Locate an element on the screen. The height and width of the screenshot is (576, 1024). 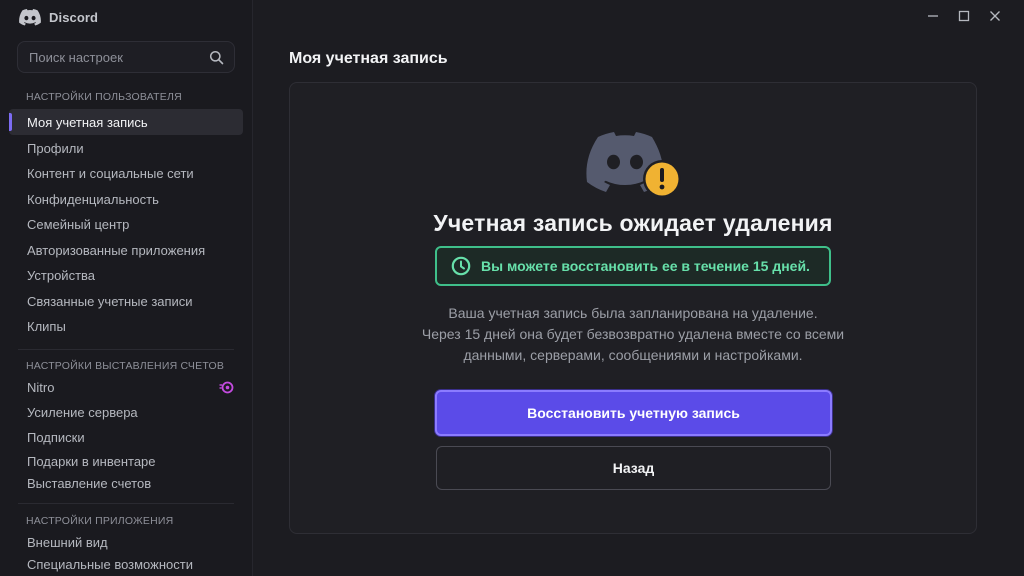
sidebar-item-my-account: Моя учетная запись is located at coordinates (126, 122).